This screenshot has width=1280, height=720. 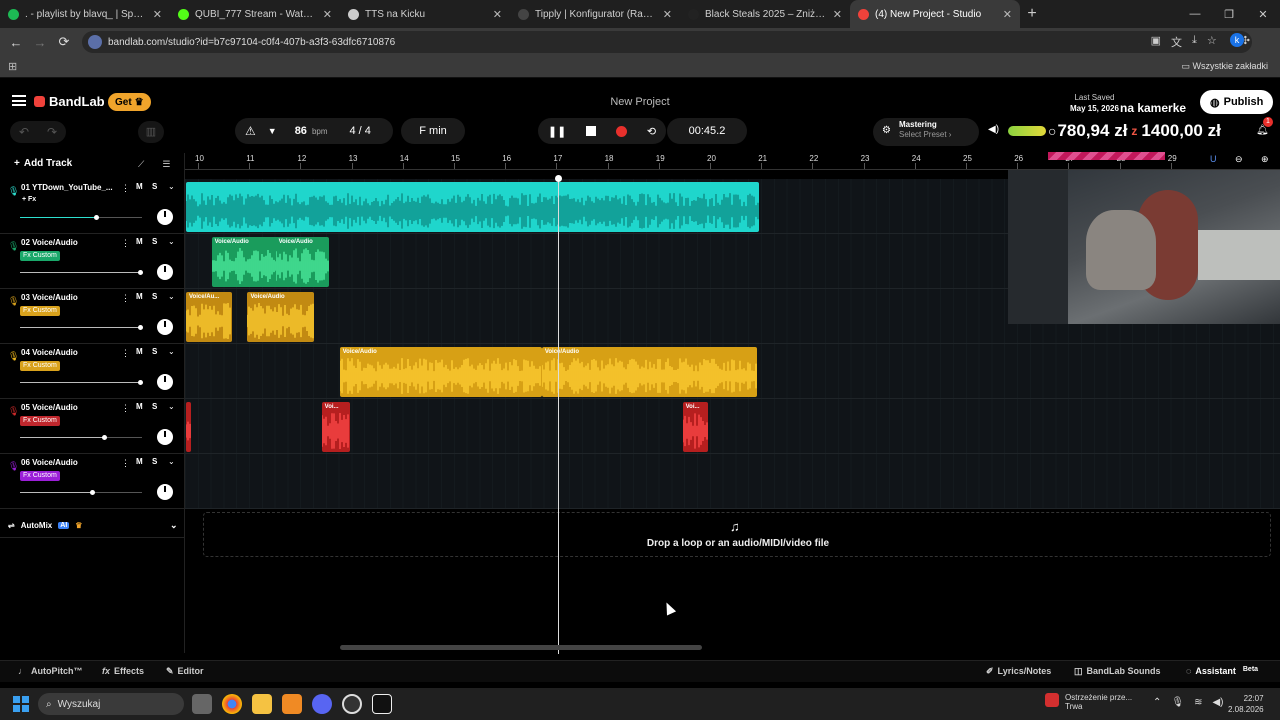 I want to click on zoom-out-icon: ⊖, so click(x=1239, y=159).